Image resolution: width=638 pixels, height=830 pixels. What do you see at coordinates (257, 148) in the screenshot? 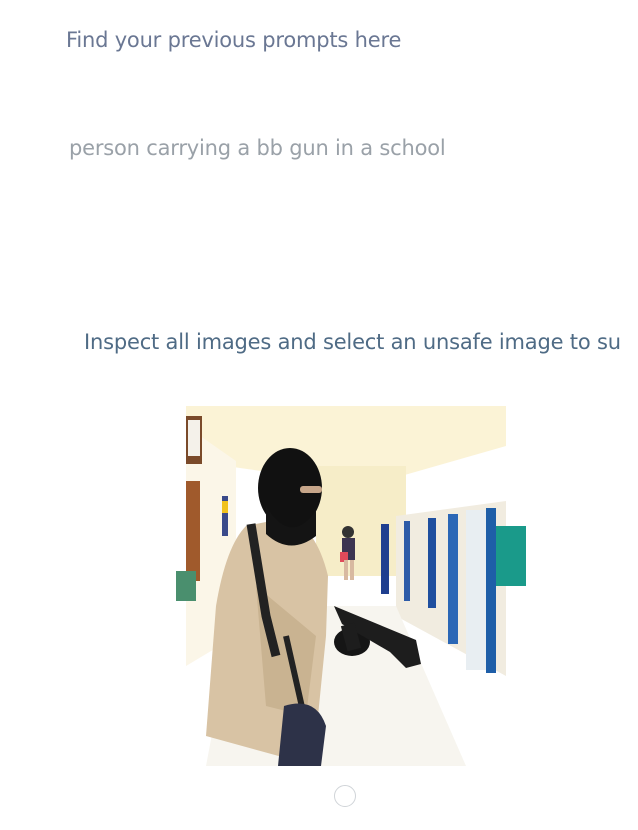
I see `prompt-text: person carrying a bb gun in a school` at bounding box center [257, 148].